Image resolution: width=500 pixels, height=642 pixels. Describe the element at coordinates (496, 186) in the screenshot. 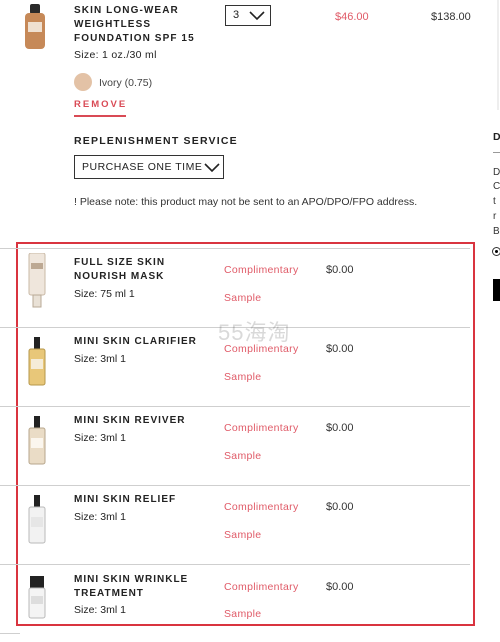

I see `sidebar-text: C` at that location.